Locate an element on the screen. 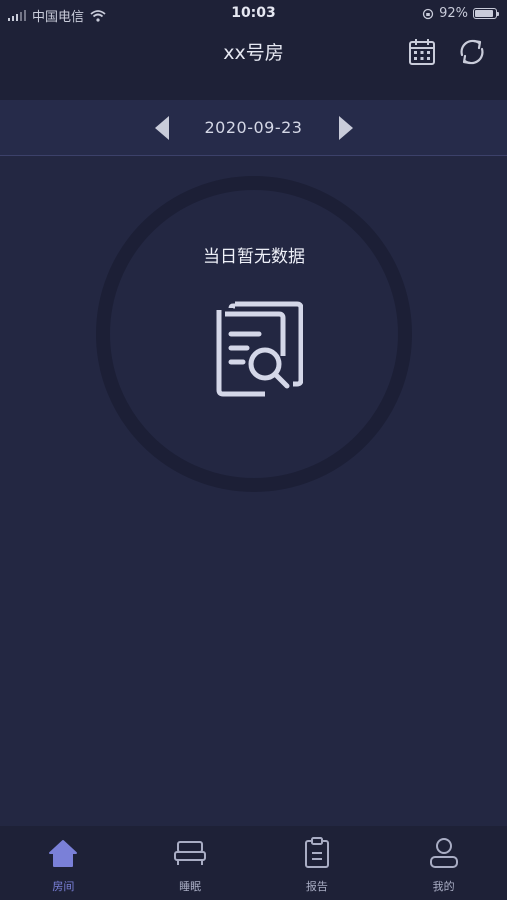  orientation-lock-icon is located at coordinates (428, 13).